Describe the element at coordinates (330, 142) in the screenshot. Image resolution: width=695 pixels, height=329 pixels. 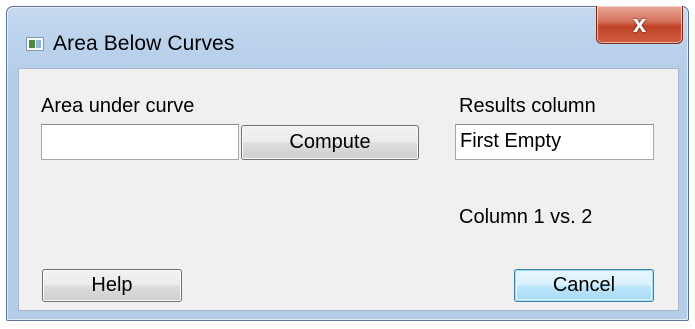
I see `compute-button: Compute` at that location.